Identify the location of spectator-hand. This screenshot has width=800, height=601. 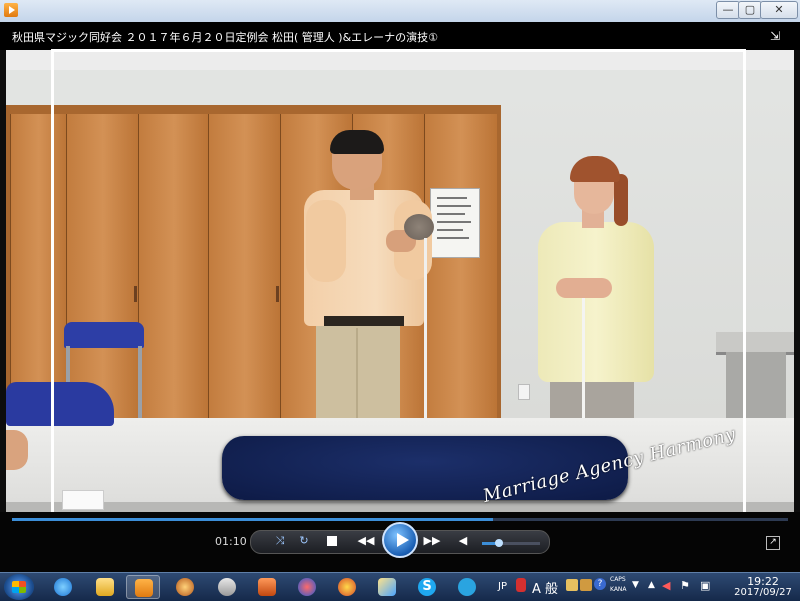
(17, 450).